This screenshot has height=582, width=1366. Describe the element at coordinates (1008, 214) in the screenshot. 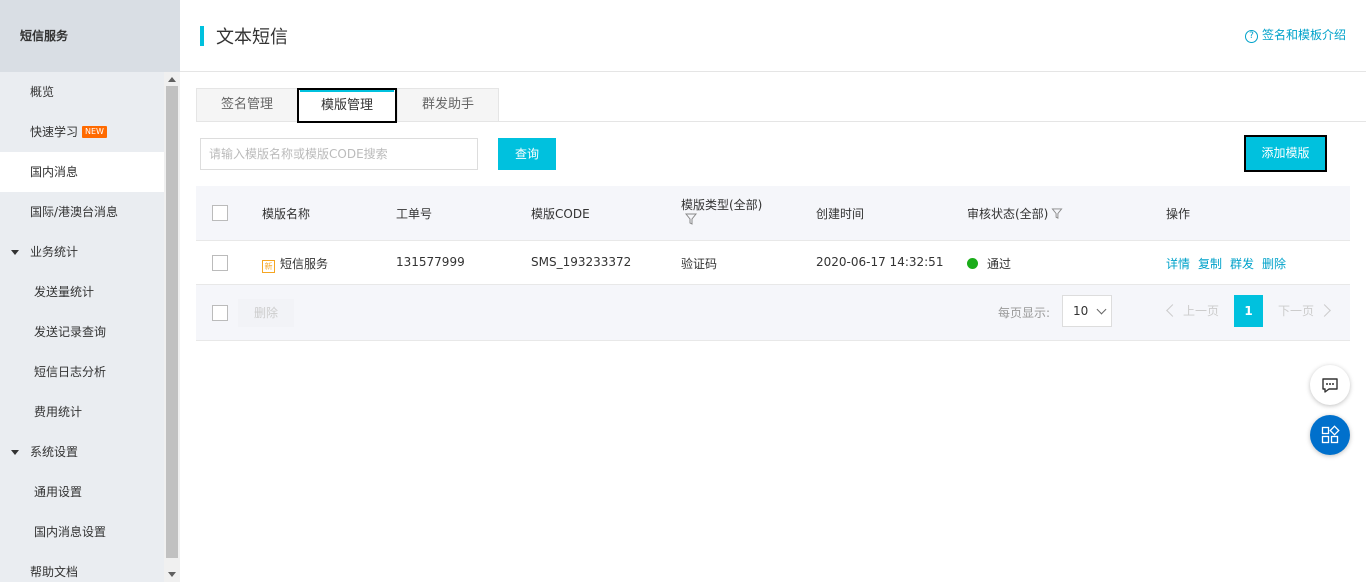

I see `column-header-status-label: 审核状态(全部)` at that location.